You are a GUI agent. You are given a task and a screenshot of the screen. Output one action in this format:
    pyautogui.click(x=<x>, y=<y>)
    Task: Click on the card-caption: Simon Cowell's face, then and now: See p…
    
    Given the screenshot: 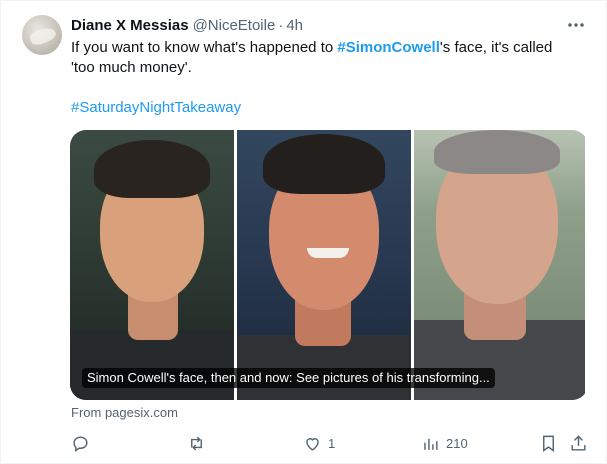 What is the action you would take?
    pyautogui.click(x=288, y=378)
    